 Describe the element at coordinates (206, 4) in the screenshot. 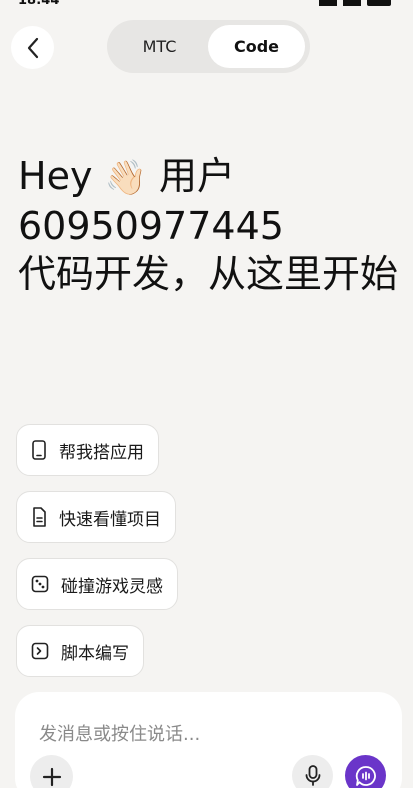

I see `status-bar: 18:44` at that location.